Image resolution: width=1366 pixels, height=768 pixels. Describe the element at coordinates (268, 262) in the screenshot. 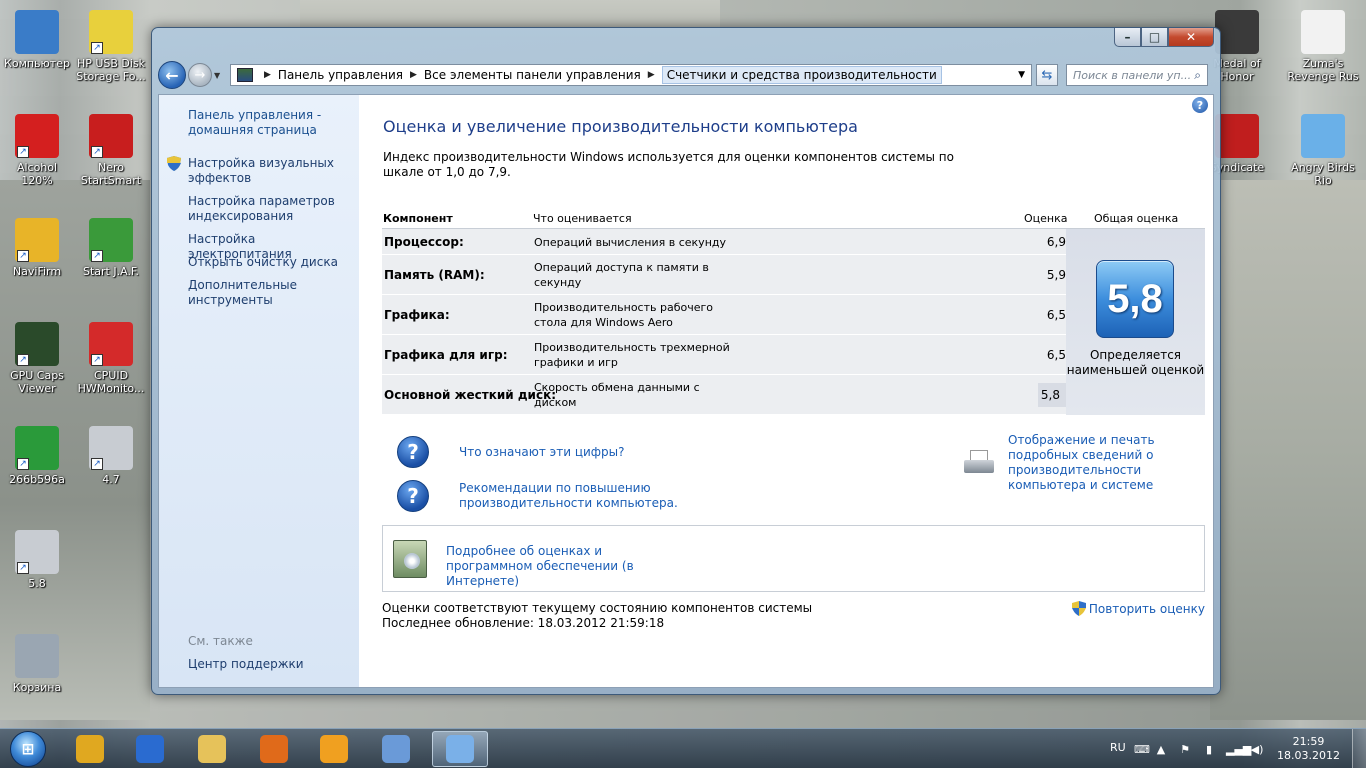

I see `sidebar-disk-cleanup: Открыть очистку диска` at that location.